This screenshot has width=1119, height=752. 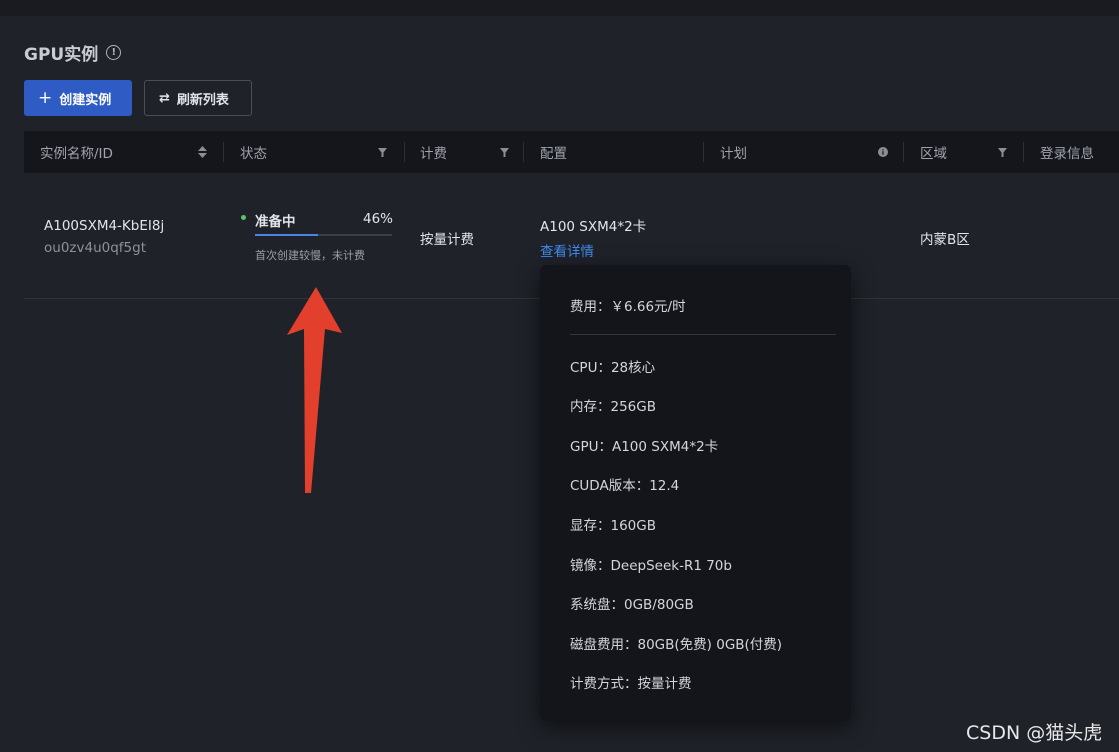 I want to click on popover-line-disk-fee: 磁盘费用：80GB(免费) 0GB(付费), so click(x=676, y=645).